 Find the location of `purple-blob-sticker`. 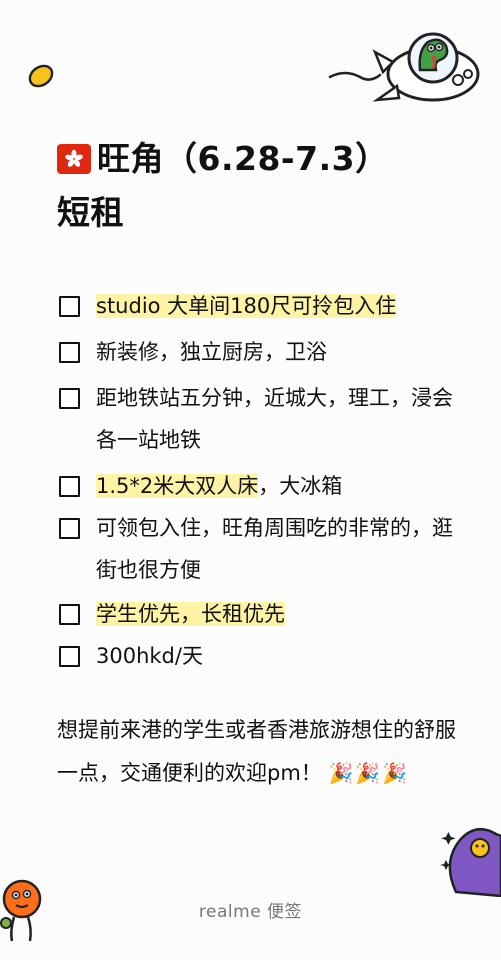

purple-blob-sticker is located at coordinates (470, 862).